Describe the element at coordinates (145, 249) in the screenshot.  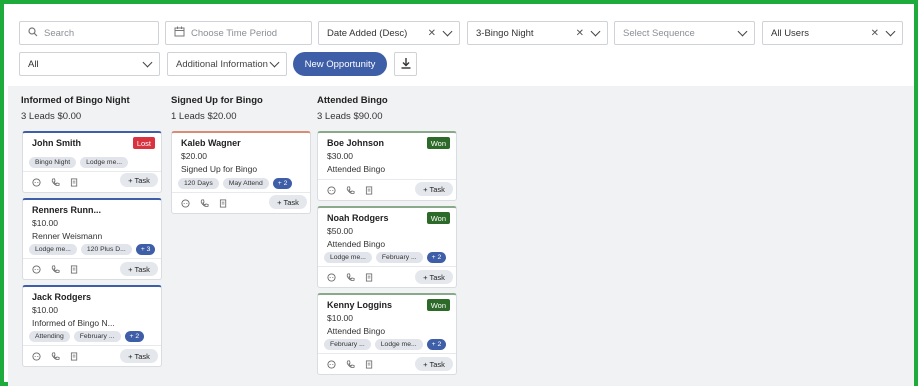
I see `more-tags-badge: + 3` at that location.